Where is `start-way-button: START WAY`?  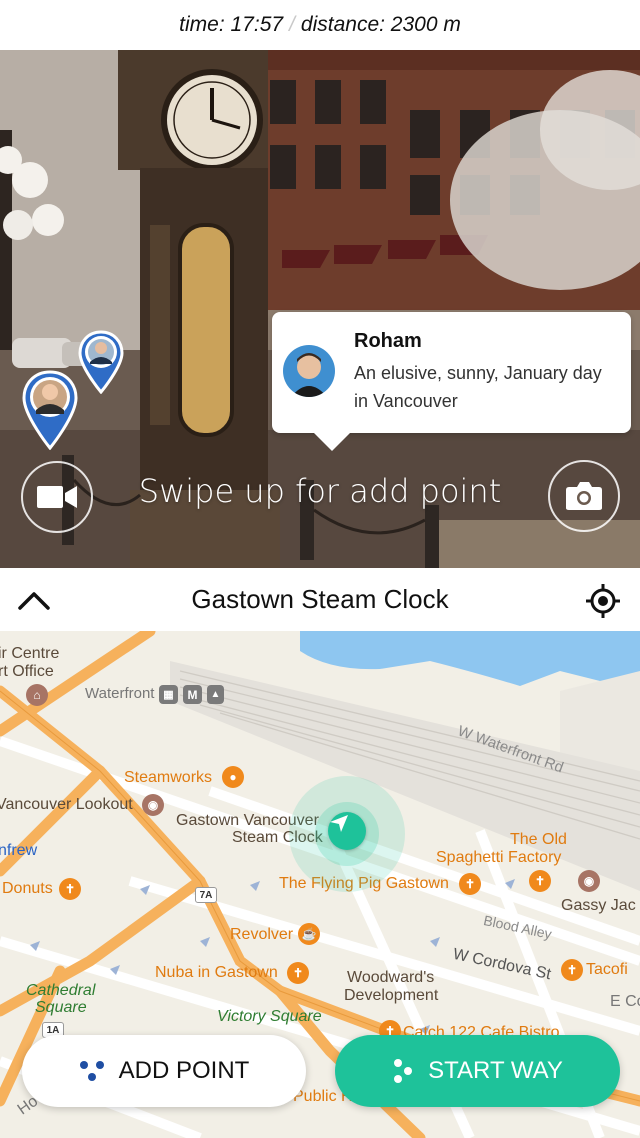
start-way-button: START WAY is located at coordinates (477, 1071).